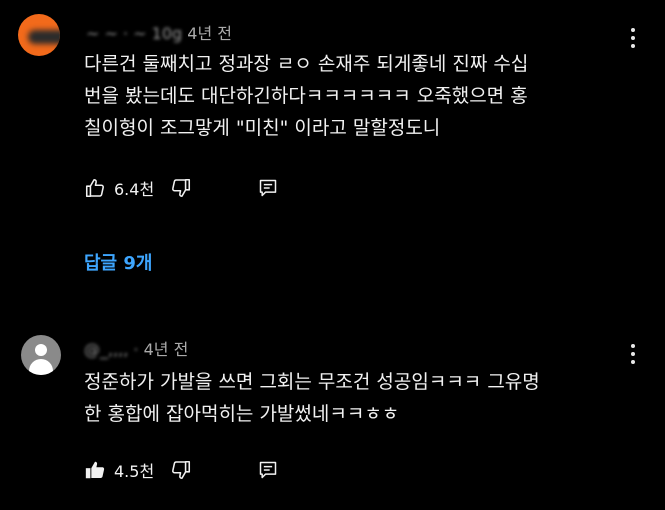 The width and height of the screenshot is (665, 510). I want to click on comment-actions: 4.5천, so click(181, 470).